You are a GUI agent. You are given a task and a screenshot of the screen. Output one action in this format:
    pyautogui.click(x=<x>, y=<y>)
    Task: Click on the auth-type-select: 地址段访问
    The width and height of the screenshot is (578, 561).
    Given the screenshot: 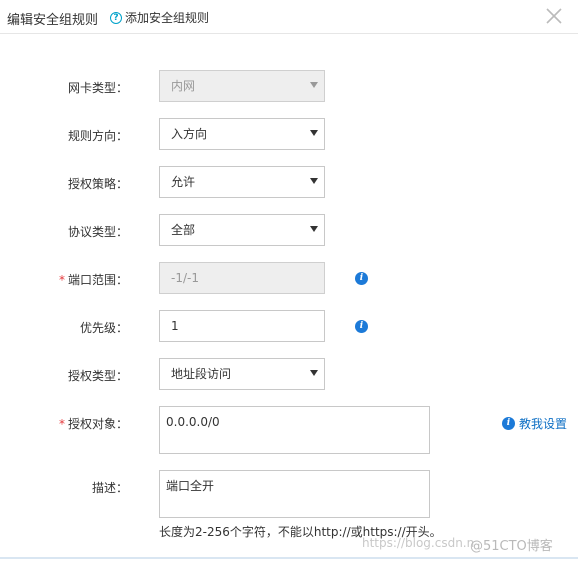 What is the action you would take?
    pyautogui.click(x=242, y=374)
    